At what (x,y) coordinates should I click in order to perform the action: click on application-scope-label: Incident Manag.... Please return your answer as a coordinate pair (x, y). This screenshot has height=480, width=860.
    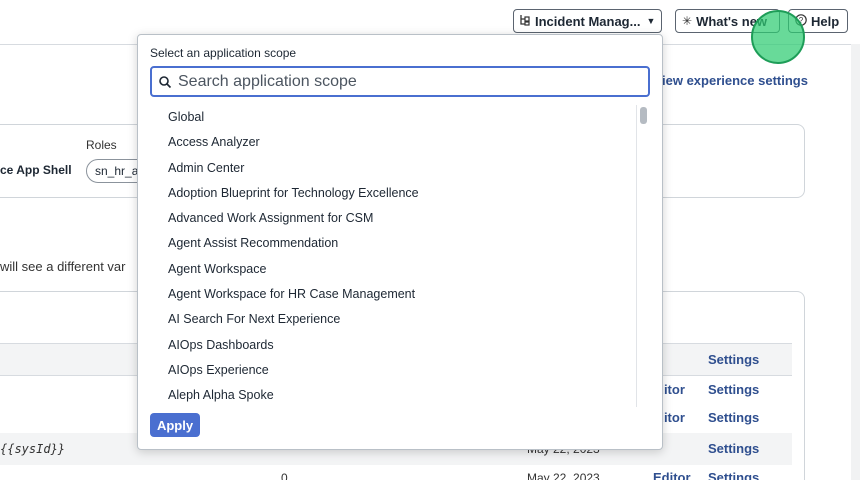
    Looking at the image, I should click on (588, 21).